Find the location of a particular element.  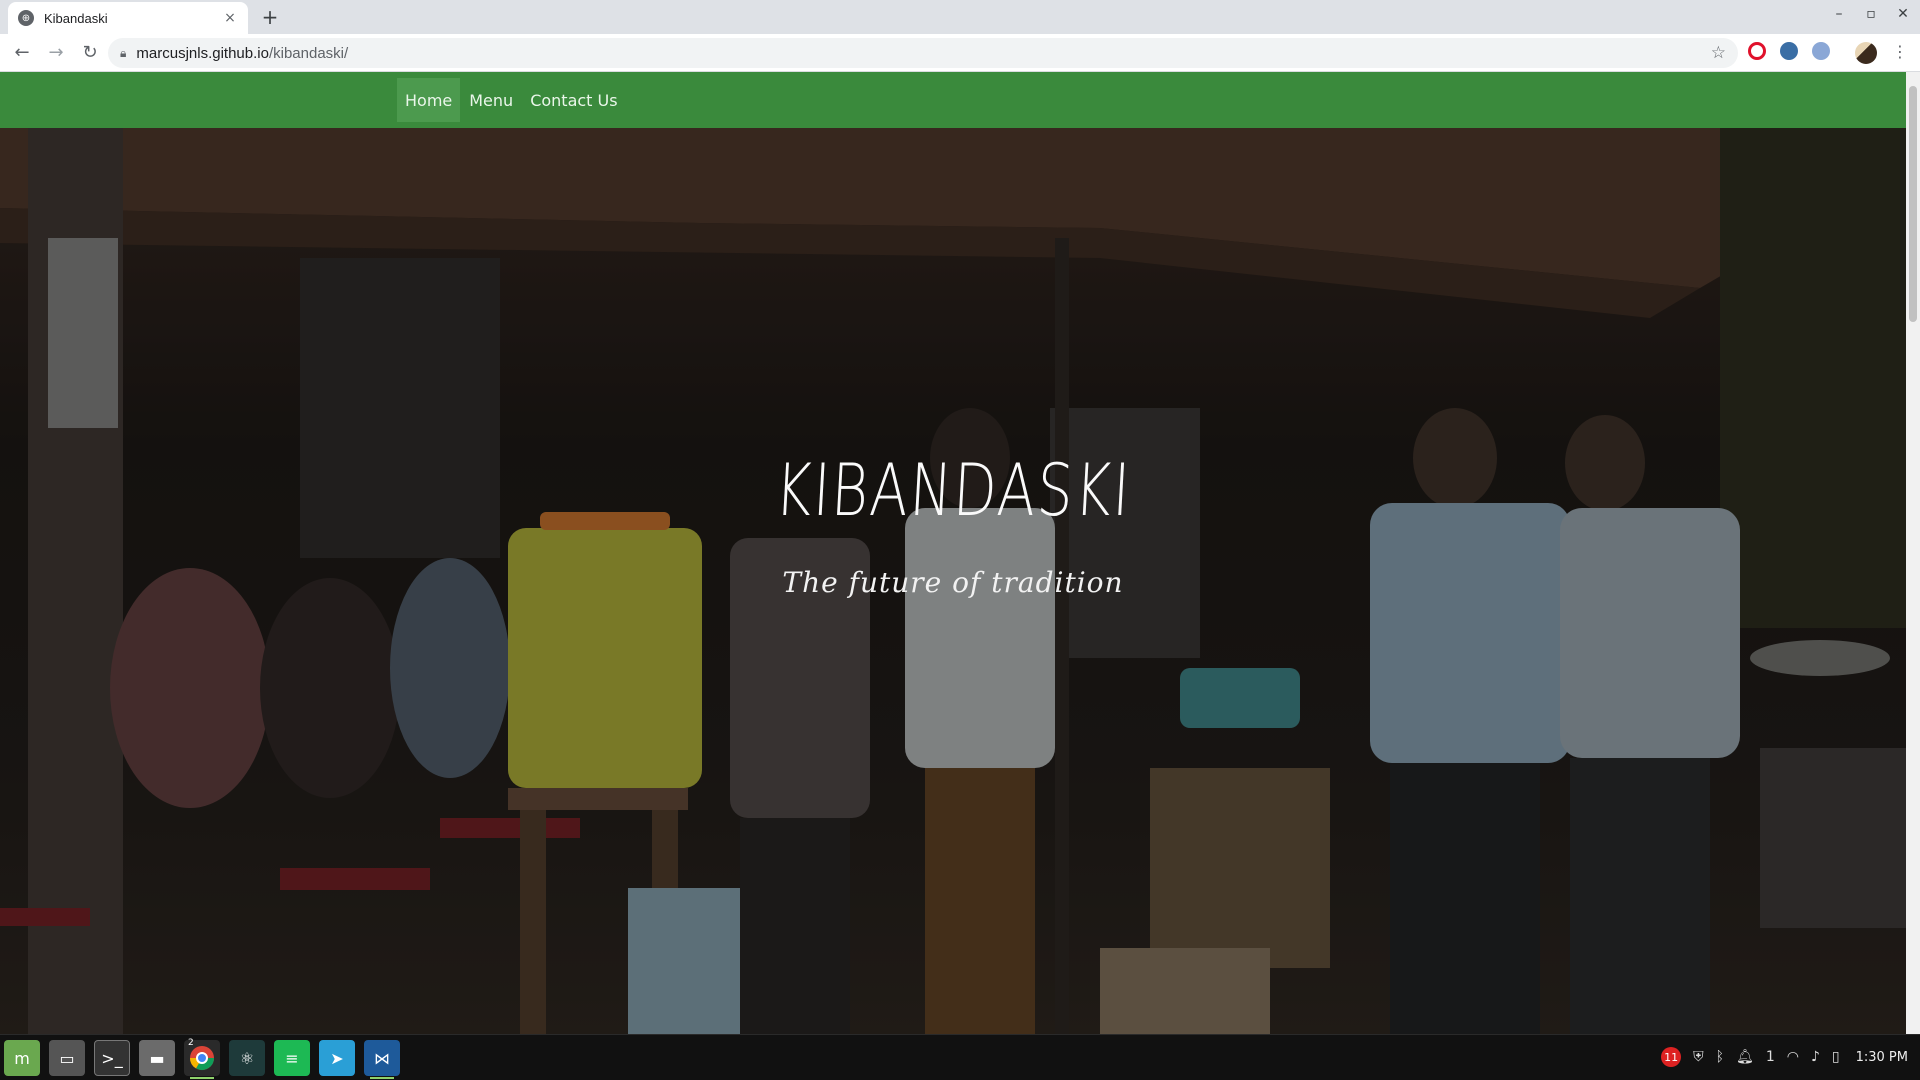

url-host: marcusjnls.github.io is located at coordinates (202, 53).